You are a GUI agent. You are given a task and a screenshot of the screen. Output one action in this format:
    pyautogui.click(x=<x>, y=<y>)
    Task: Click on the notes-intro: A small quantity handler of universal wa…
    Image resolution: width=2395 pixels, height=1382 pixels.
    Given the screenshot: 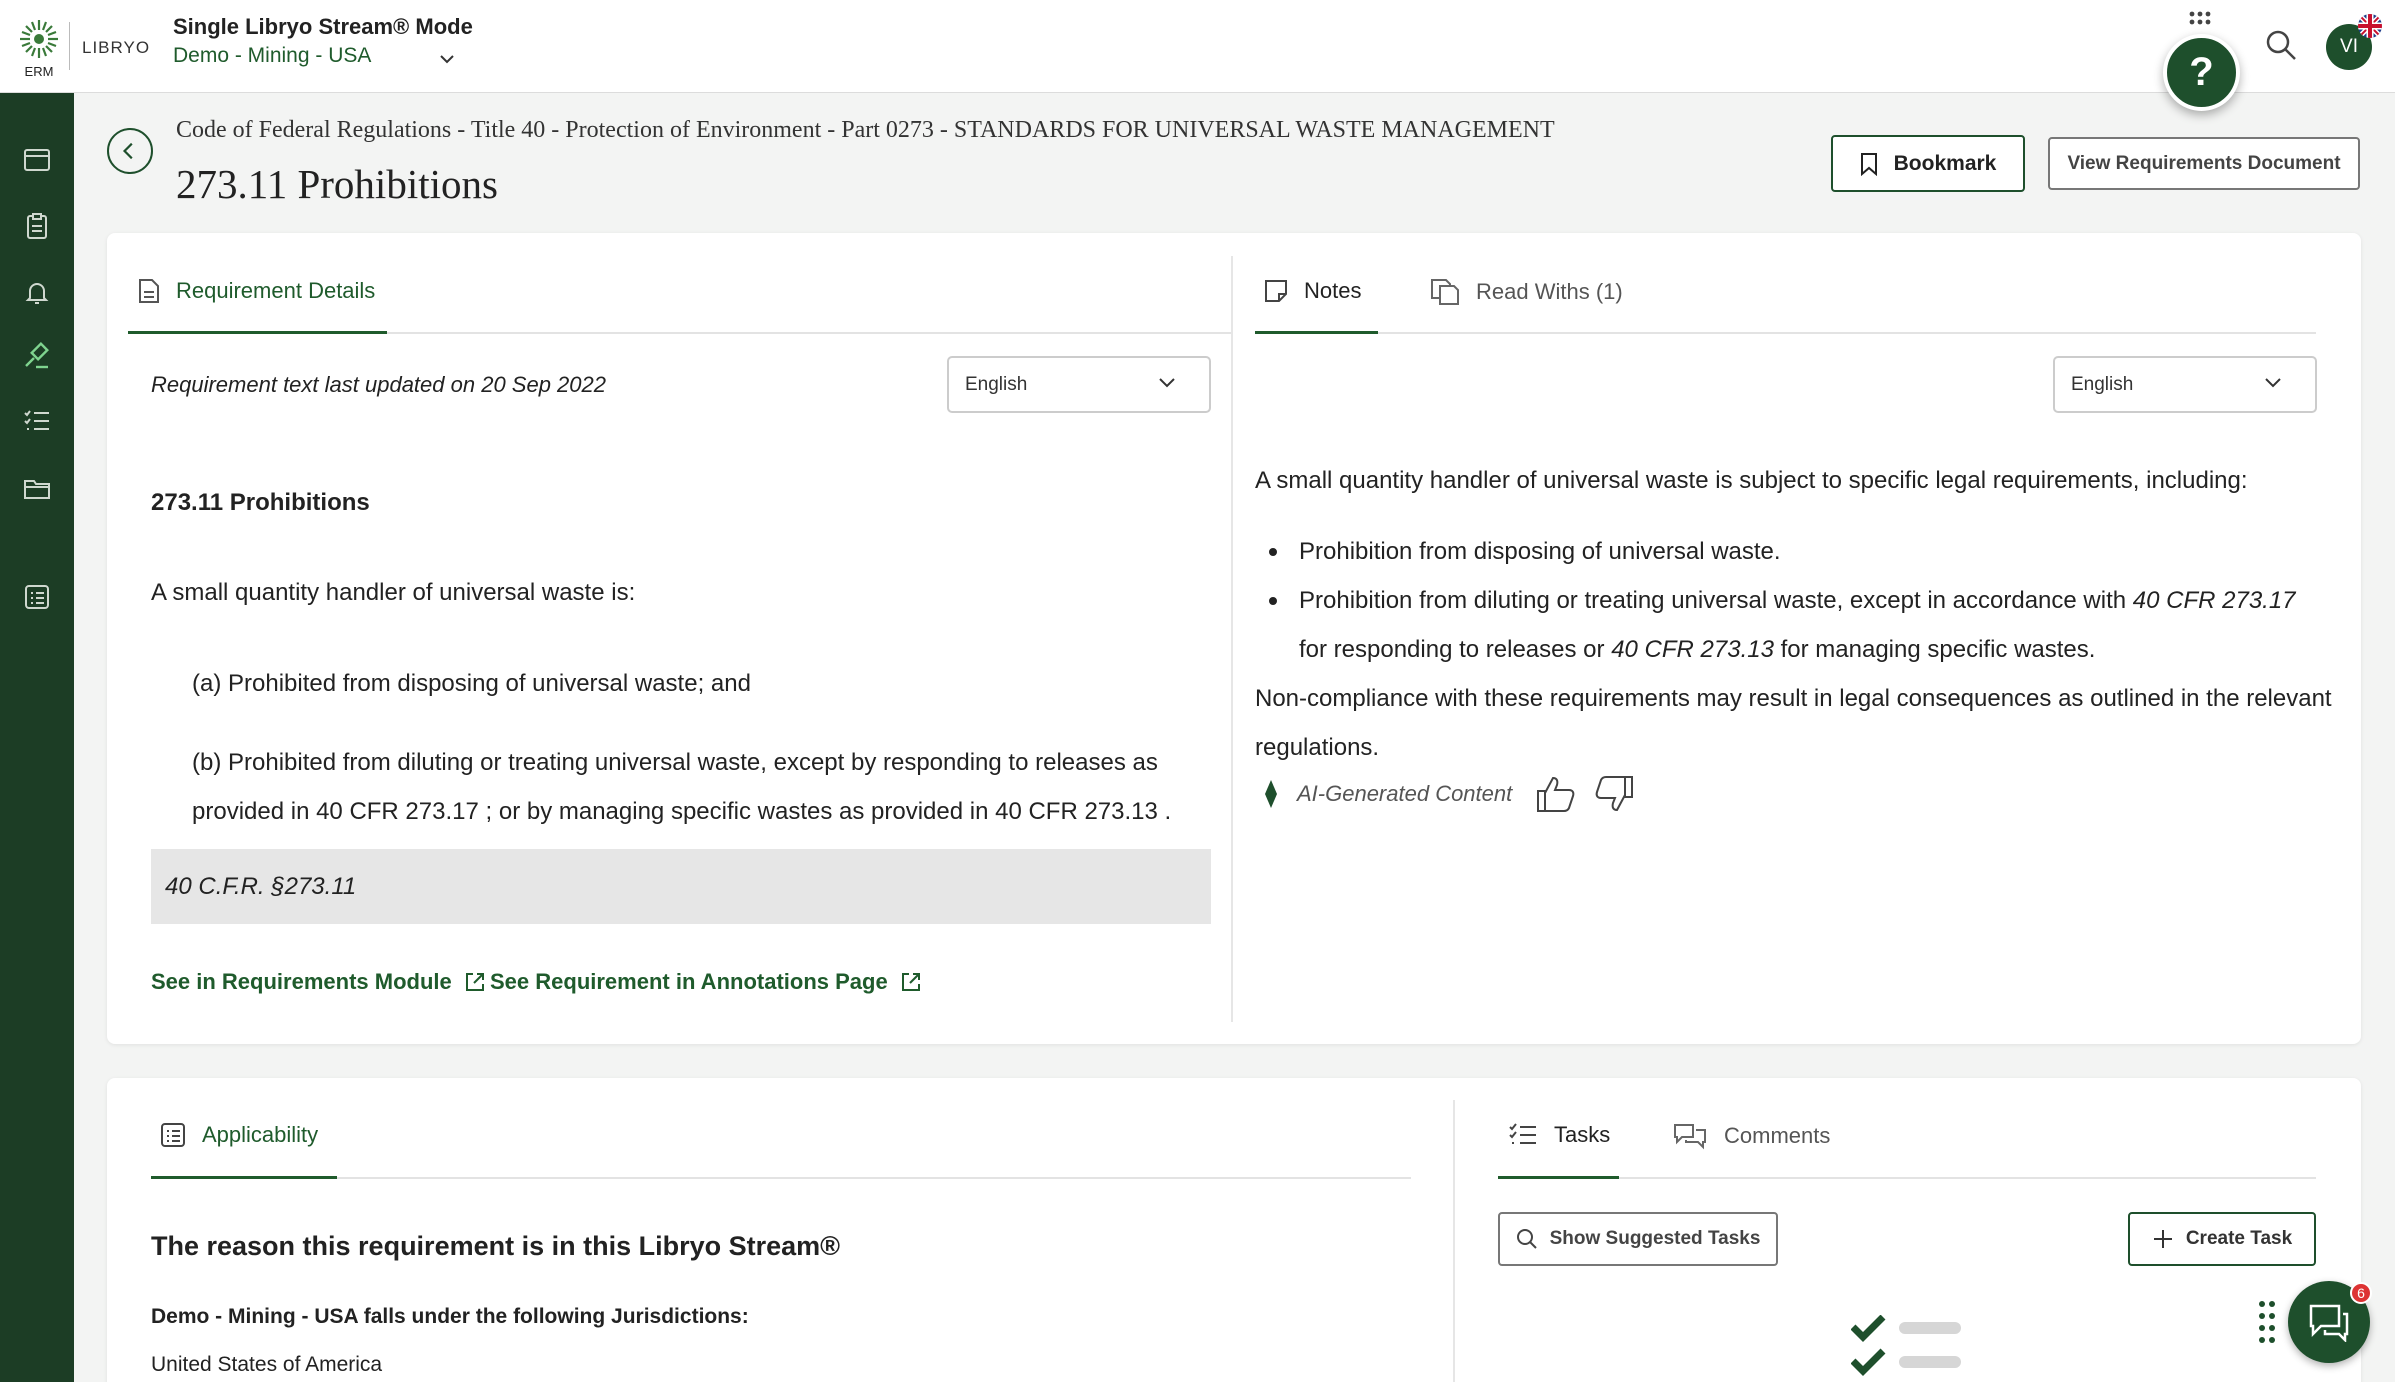 What is the action you would take?
    pyautogui.click(x=1751, y=480)
    